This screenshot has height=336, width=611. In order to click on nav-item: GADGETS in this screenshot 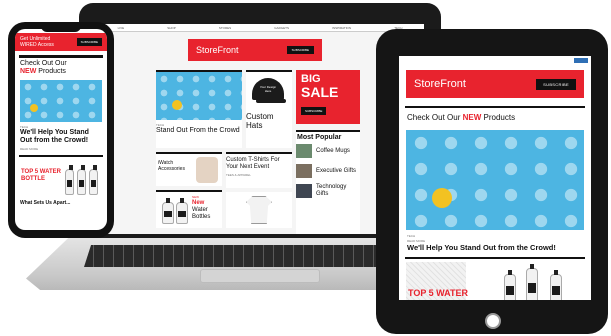, I will do `click(281, 28)`.